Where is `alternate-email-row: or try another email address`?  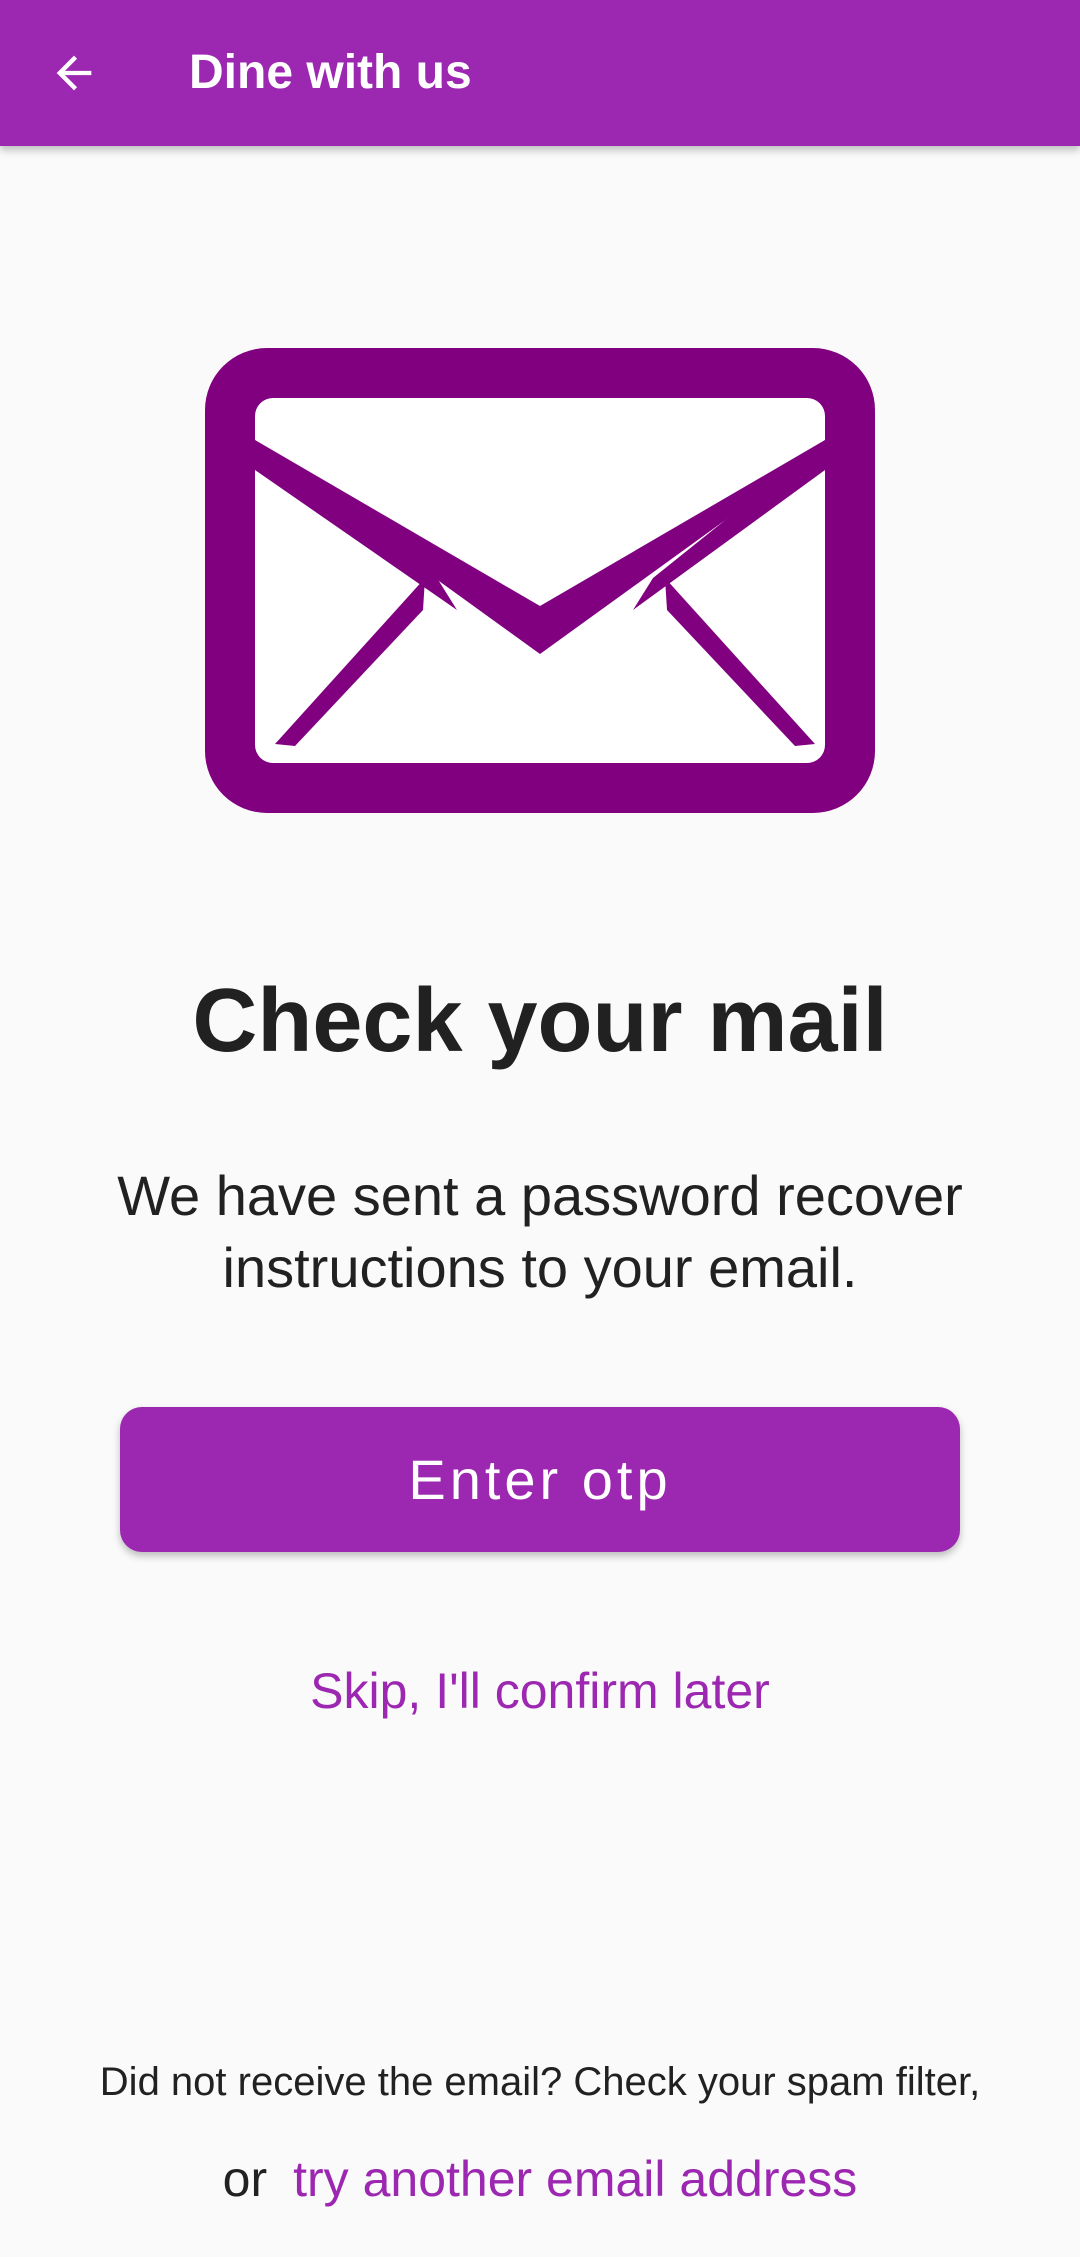
alternate-email-row: or try another email address is located at coordinates (540, 2179).